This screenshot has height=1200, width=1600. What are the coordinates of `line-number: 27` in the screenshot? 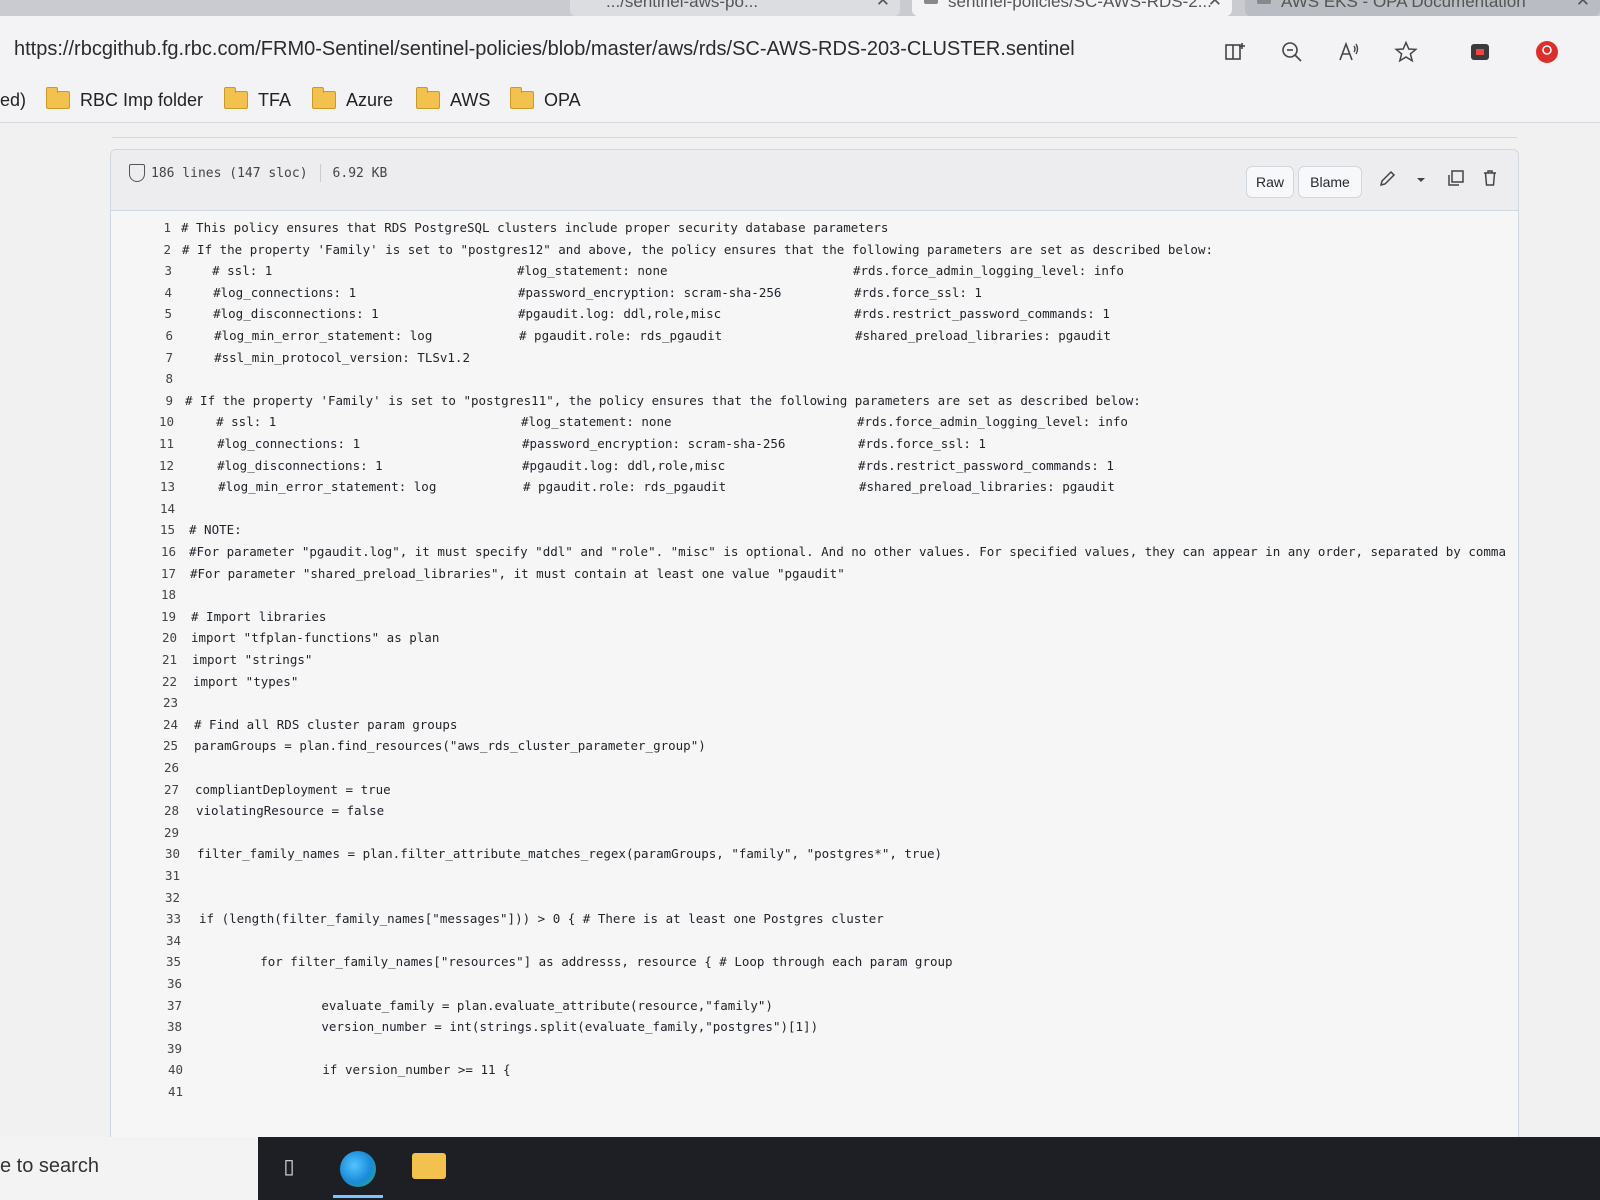 It's located at (159, 789).